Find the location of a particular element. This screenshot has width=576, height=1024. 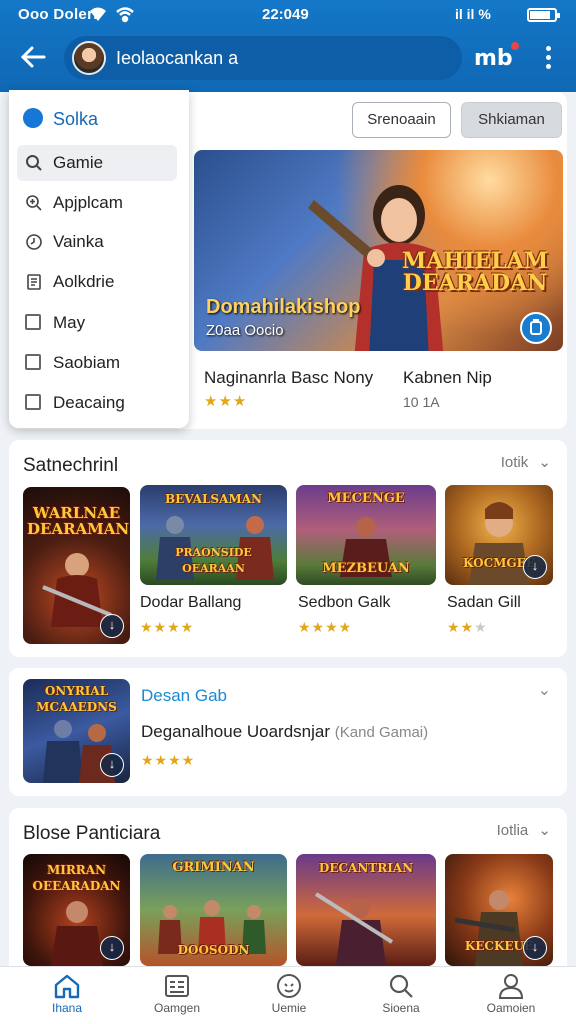

section-link: Iotlia ⌄ is located at coordinates (524, 830).